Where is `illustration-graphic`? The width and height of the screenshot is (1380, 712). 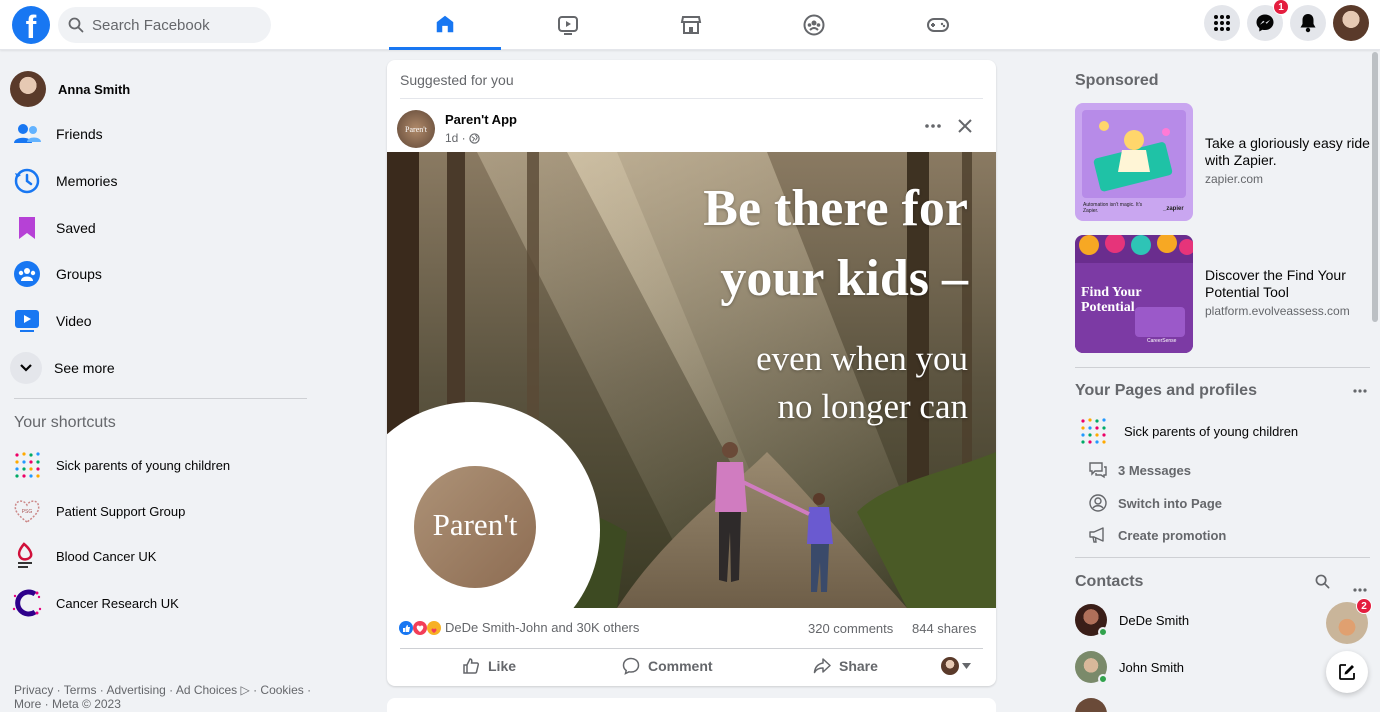 illustration-graphic is located at coordinates (1133, 156).